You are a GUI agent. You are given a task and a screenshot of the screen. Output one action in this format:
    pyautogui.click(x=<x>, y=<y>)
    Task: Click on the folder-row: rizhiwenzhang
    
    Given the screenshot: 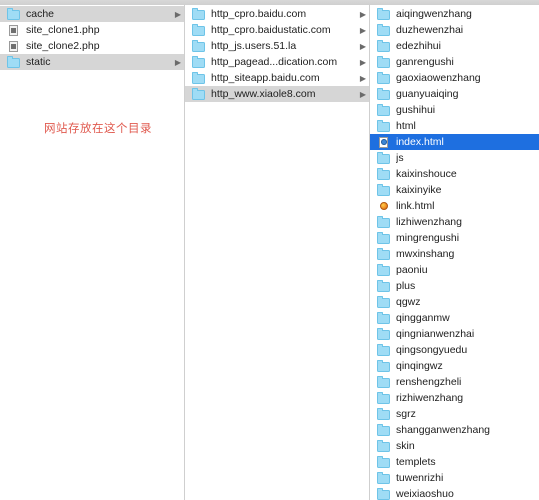 What is the action you would take?
    pyautogui.click(x=454, y=398)
    